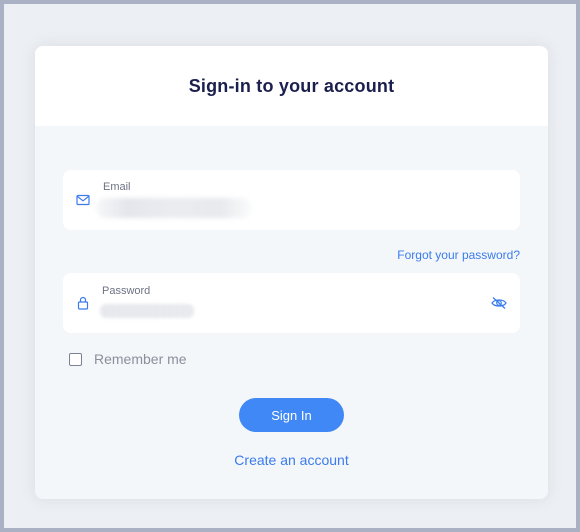  Describe the element at coordinates (174, 208) in the screenshot. I see `email-value-redacted` at that location.